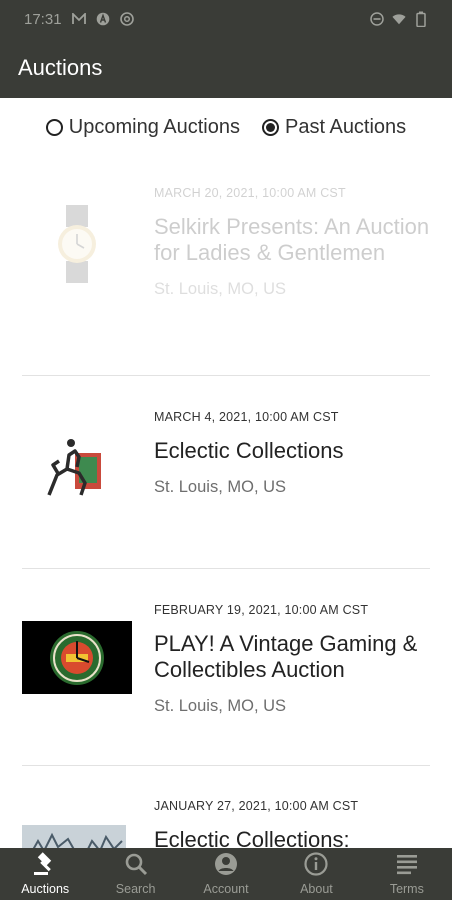 Image resolution: width=452 pixels, height=900 pixels. What do you see at coordinates (226, 19) in the screenshot?
I see `status-bar: 17:31` at bounding box center [226, 19].